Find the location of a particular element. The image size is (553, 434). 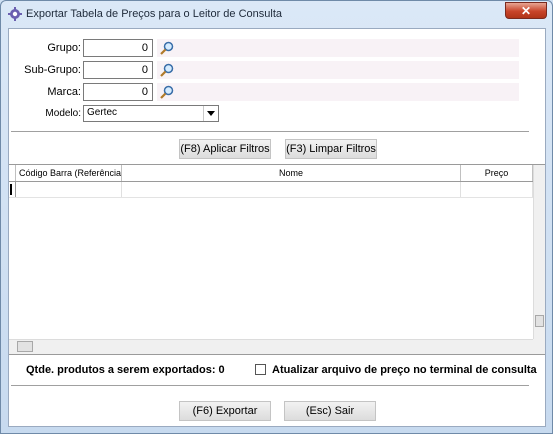

horizontal-scroll-thumb is located at coordinates (25, 346).